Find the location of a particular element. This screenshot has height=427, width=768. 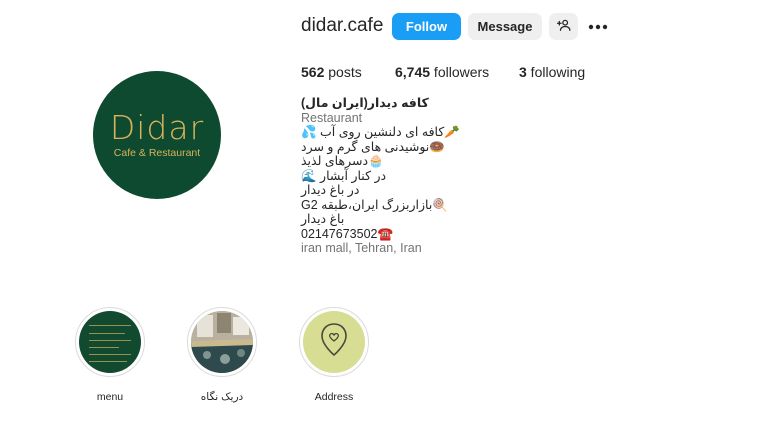

more-dots-icon is located at coordinates (598, 26).